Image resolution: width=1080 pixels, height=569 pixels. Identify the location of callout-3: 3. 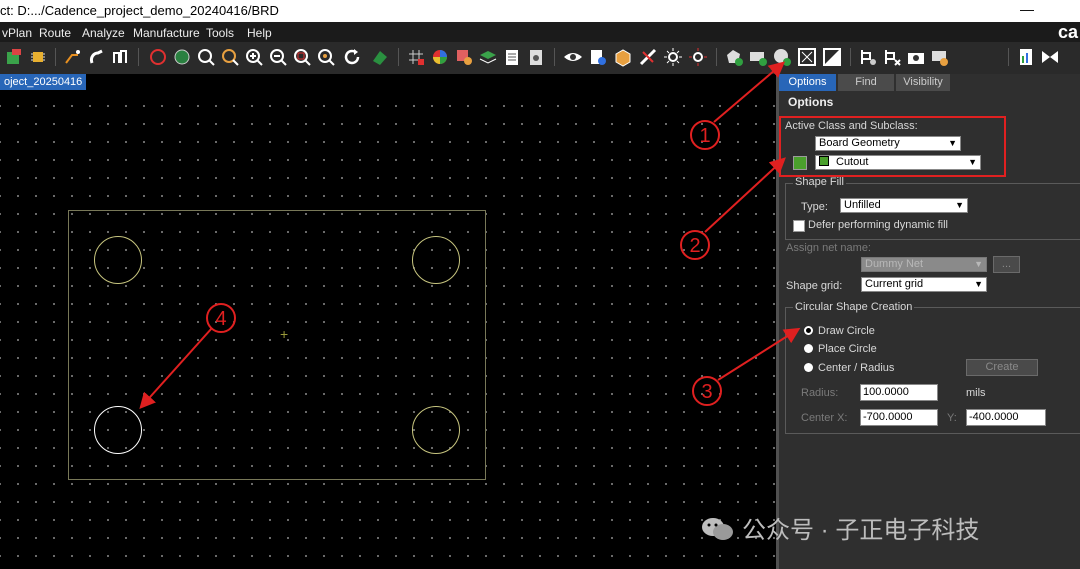
(707, 391).